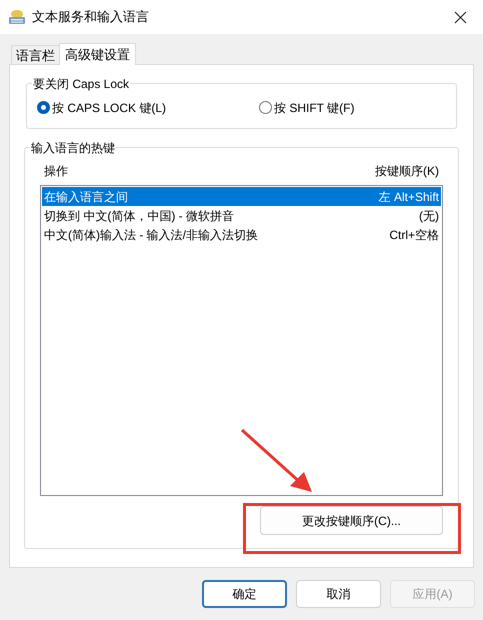 The width and height of the screenshot is (483, 620). I want to click on window-title: 文本服务和输入语言, so click(90, 17).